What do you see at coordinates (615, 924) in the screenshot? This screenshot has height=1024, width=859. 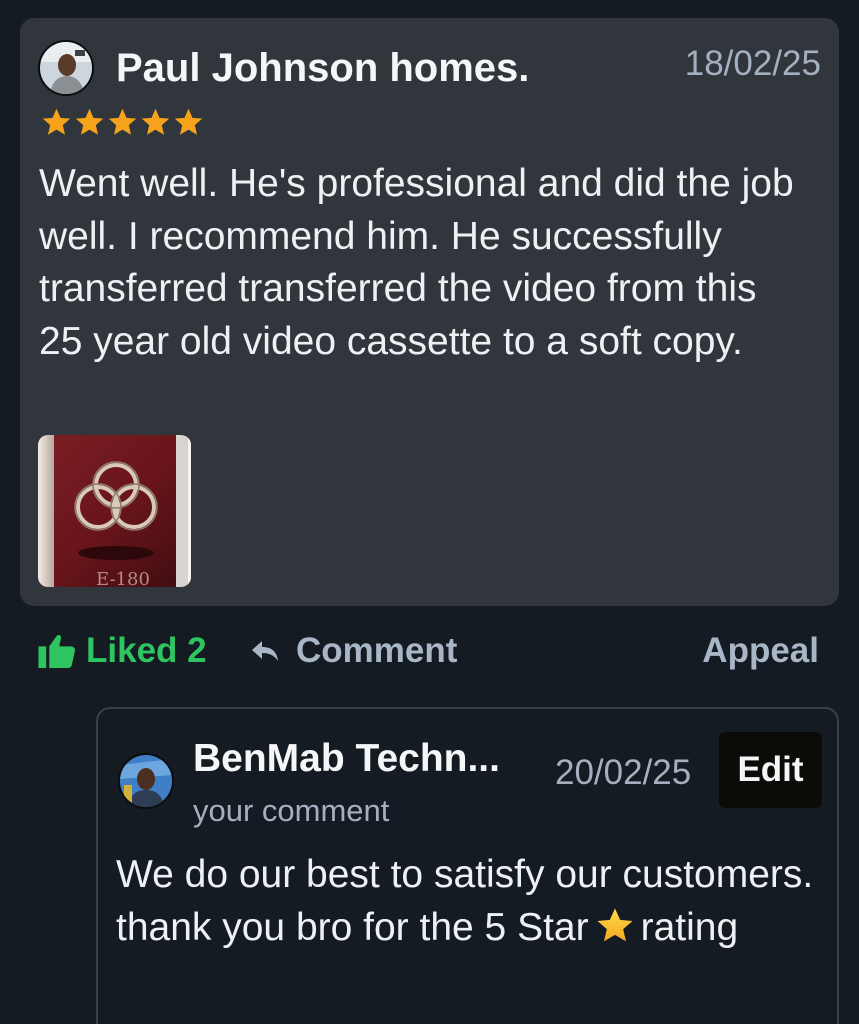 I see `star-emoji-icon` at bounding box center [615, 924].